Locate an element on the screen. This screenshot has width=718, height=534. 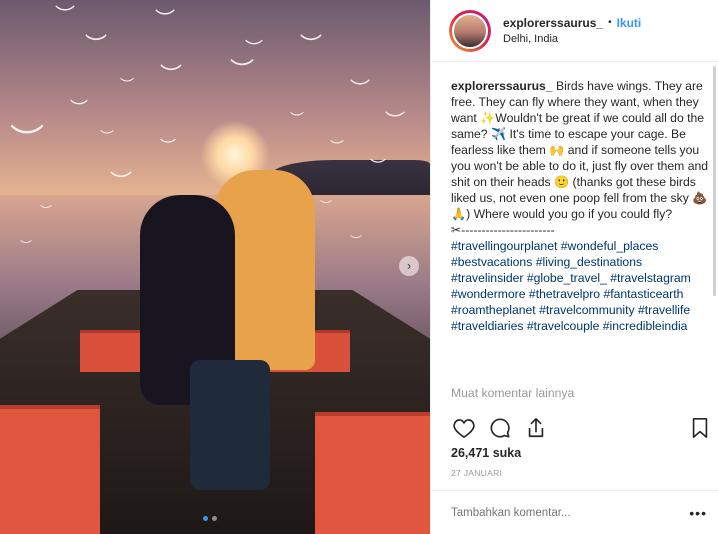
header-text: explorerssaurus_ • Ikuti Delhi, India is located at coordinates (572, 31).